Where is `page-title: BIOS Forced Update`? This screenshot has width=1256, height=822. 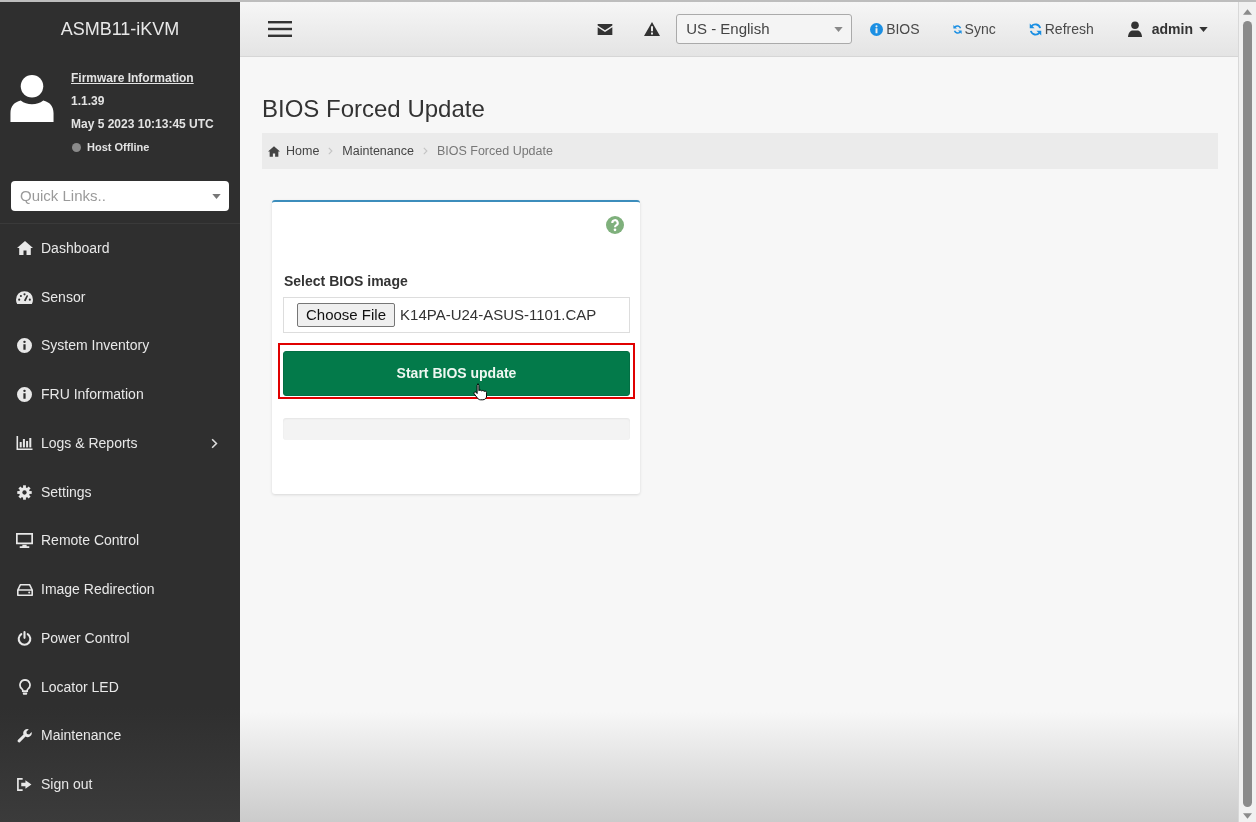
page-title: BIOS Forced Update is located at coordinates (374, 109).